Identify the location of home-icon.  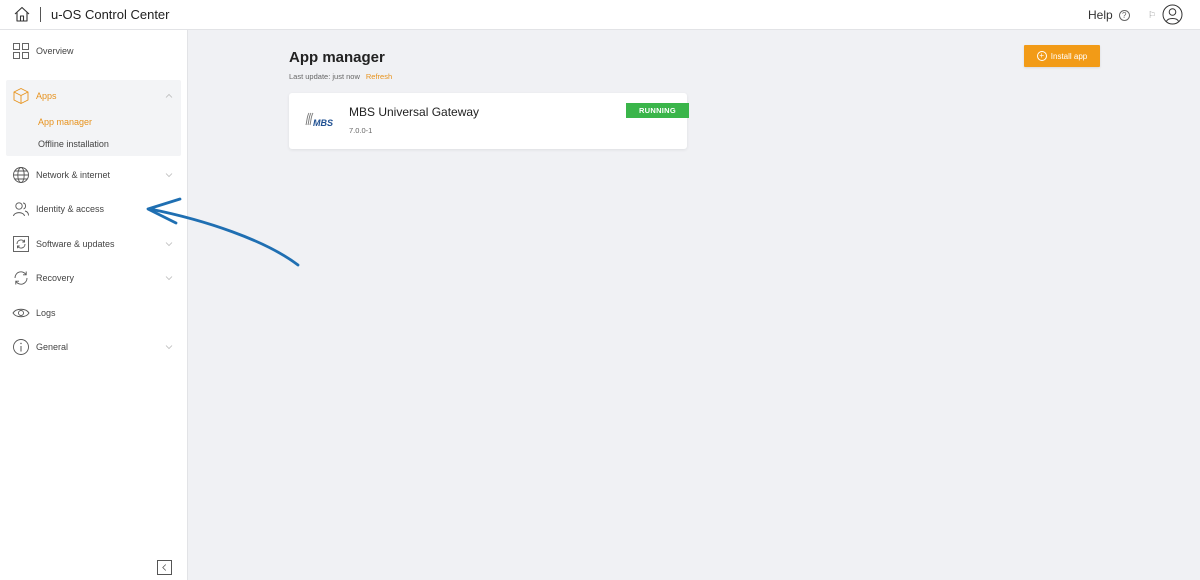
(22, 14).